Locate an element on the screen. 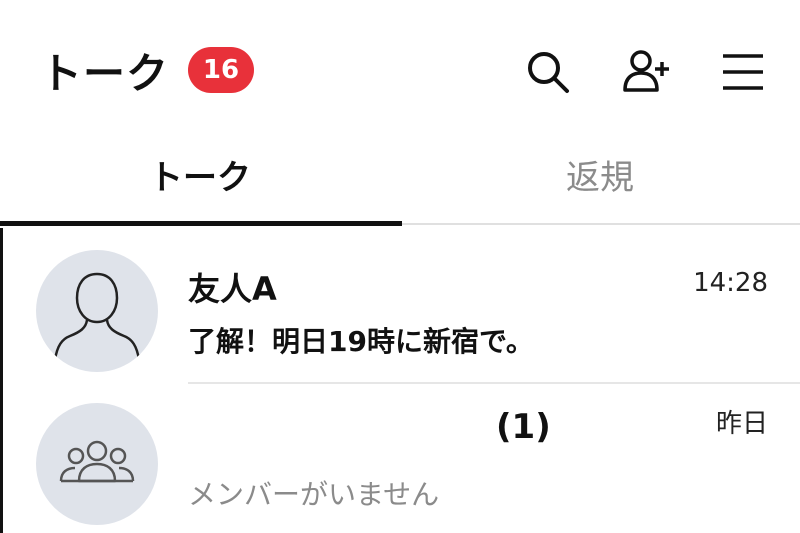  menu-icon is located at coordinates (743, 72).